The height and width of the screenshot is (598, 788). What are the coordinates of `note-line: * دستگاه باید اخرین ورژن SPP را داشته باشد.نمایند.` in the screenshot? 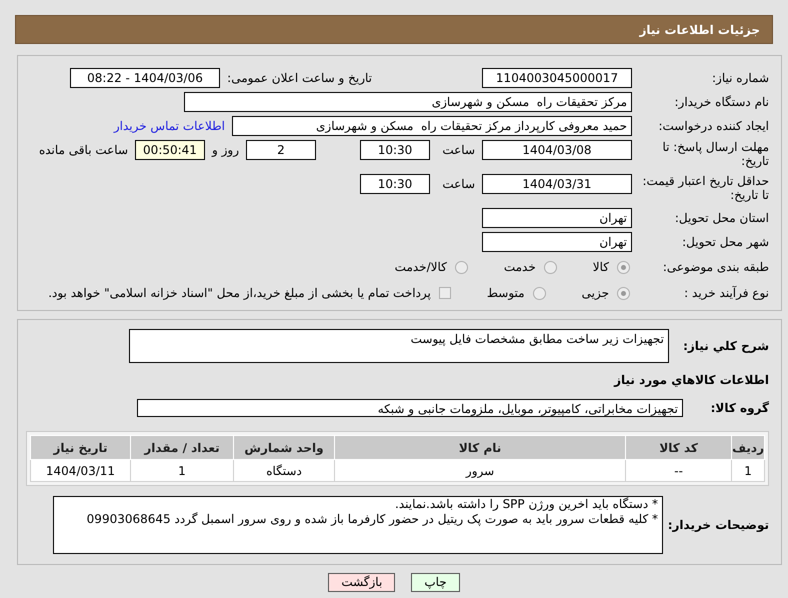 It's located at (526, 504).